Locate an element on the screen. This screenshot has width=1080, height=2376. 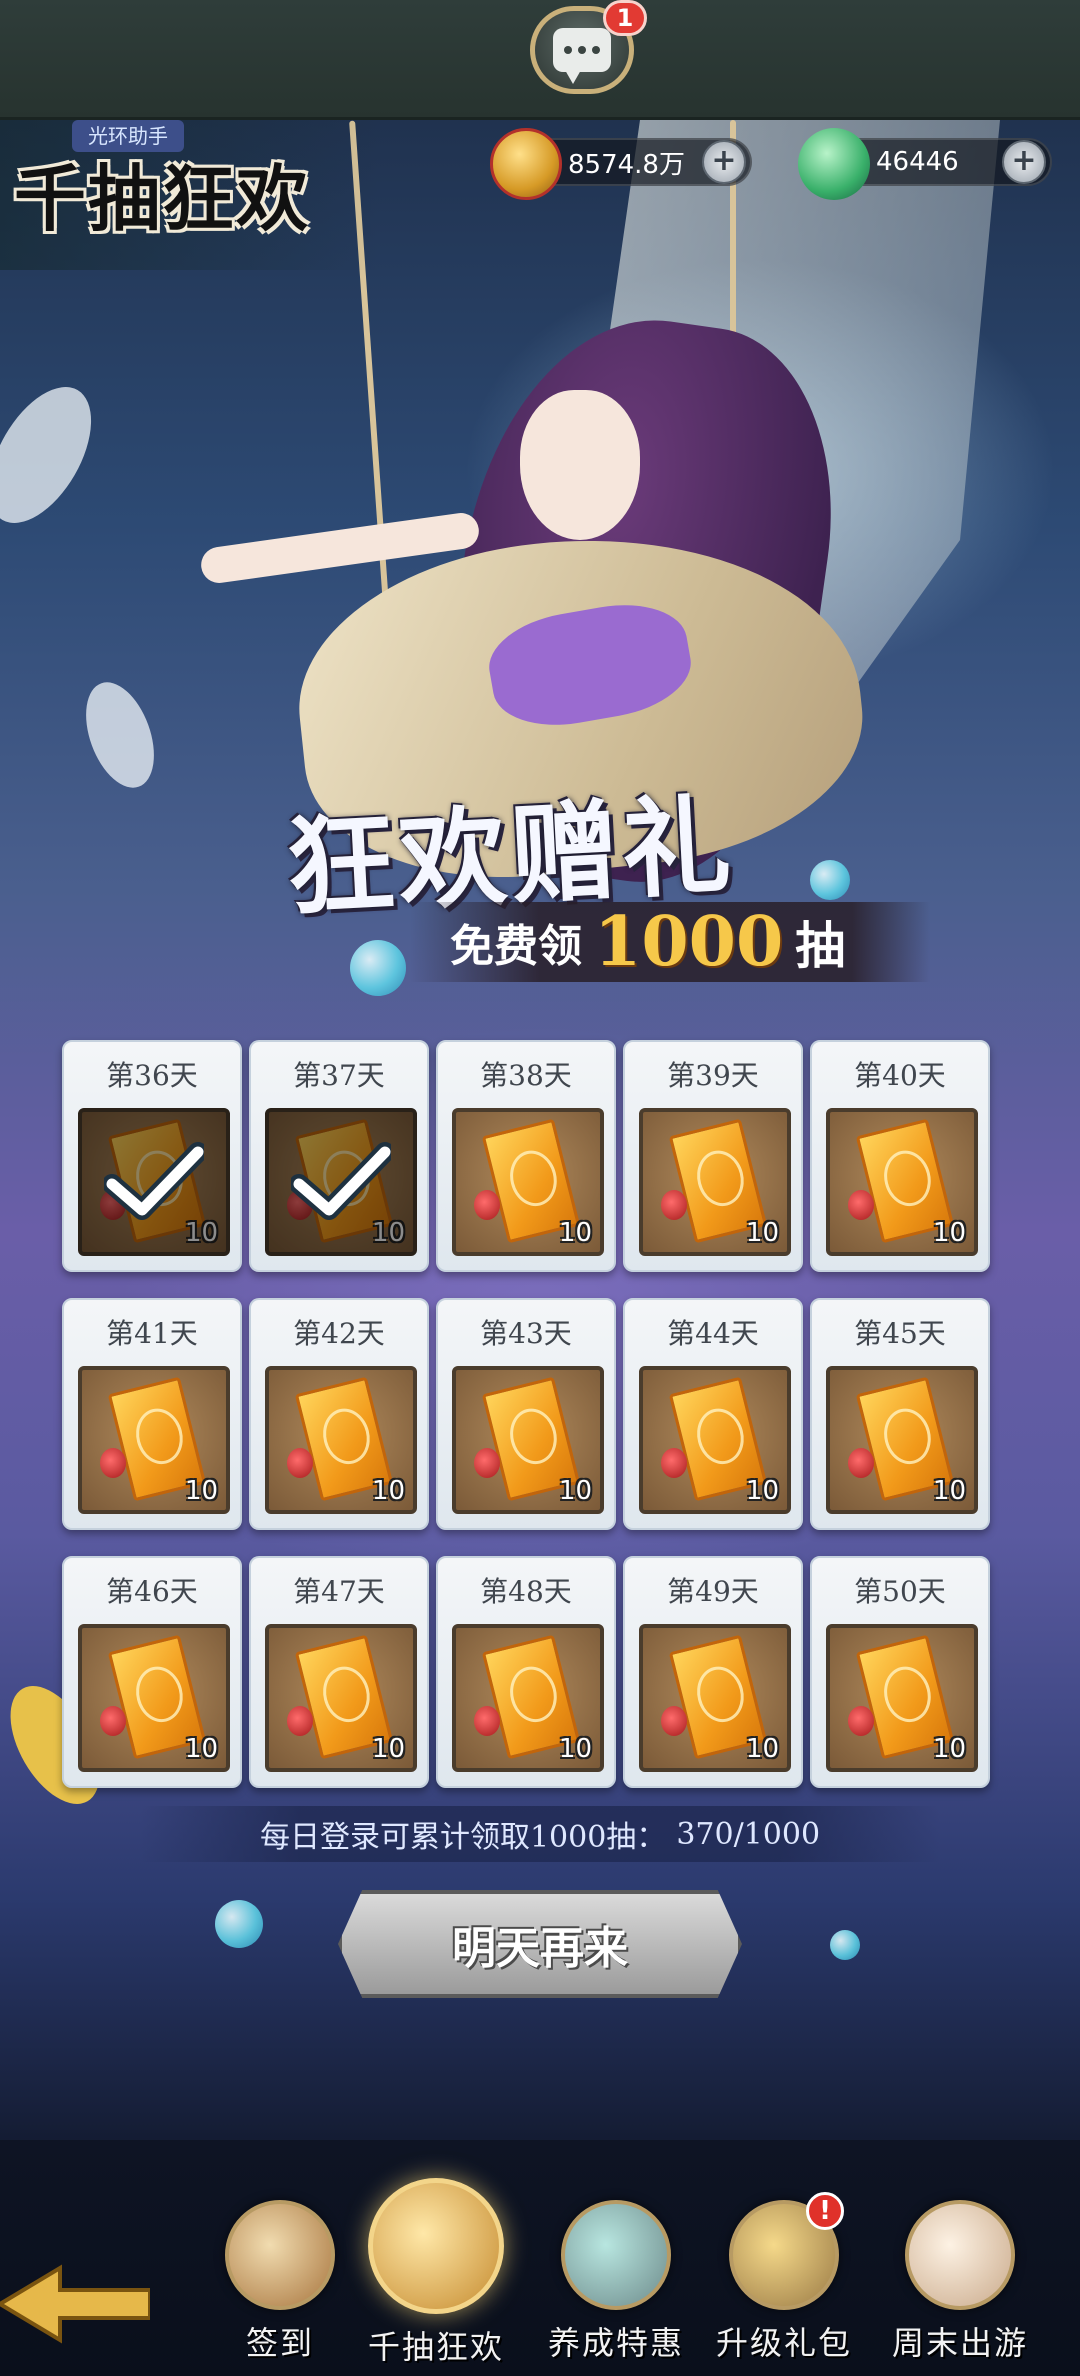
day-label: 第38天 is located at coordinates (526, 1075).